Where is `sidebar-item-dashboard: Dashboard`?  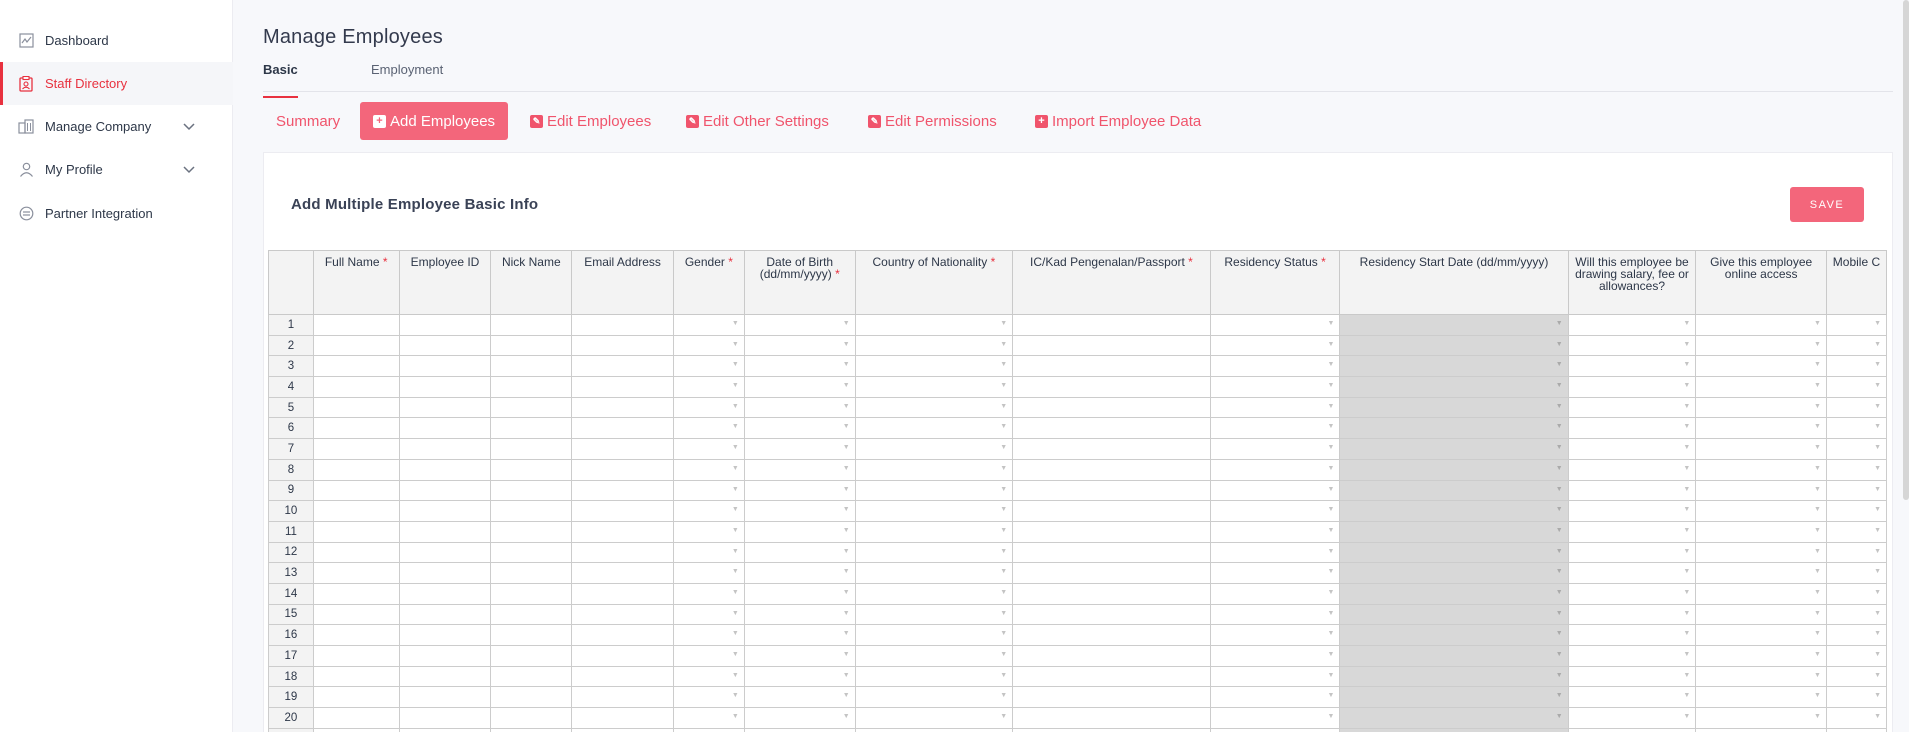
sidebar-item-dashboard: Dashboard is located at coordinates (116, 40).